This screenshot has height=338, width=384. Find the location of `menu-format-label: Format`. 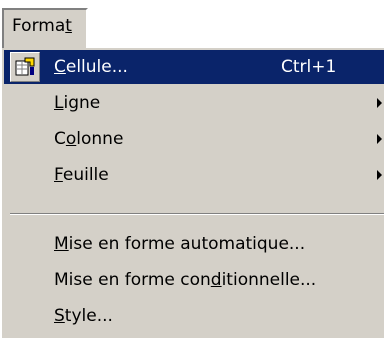

menu-format-label: Format is located at coordinates (42, 26).